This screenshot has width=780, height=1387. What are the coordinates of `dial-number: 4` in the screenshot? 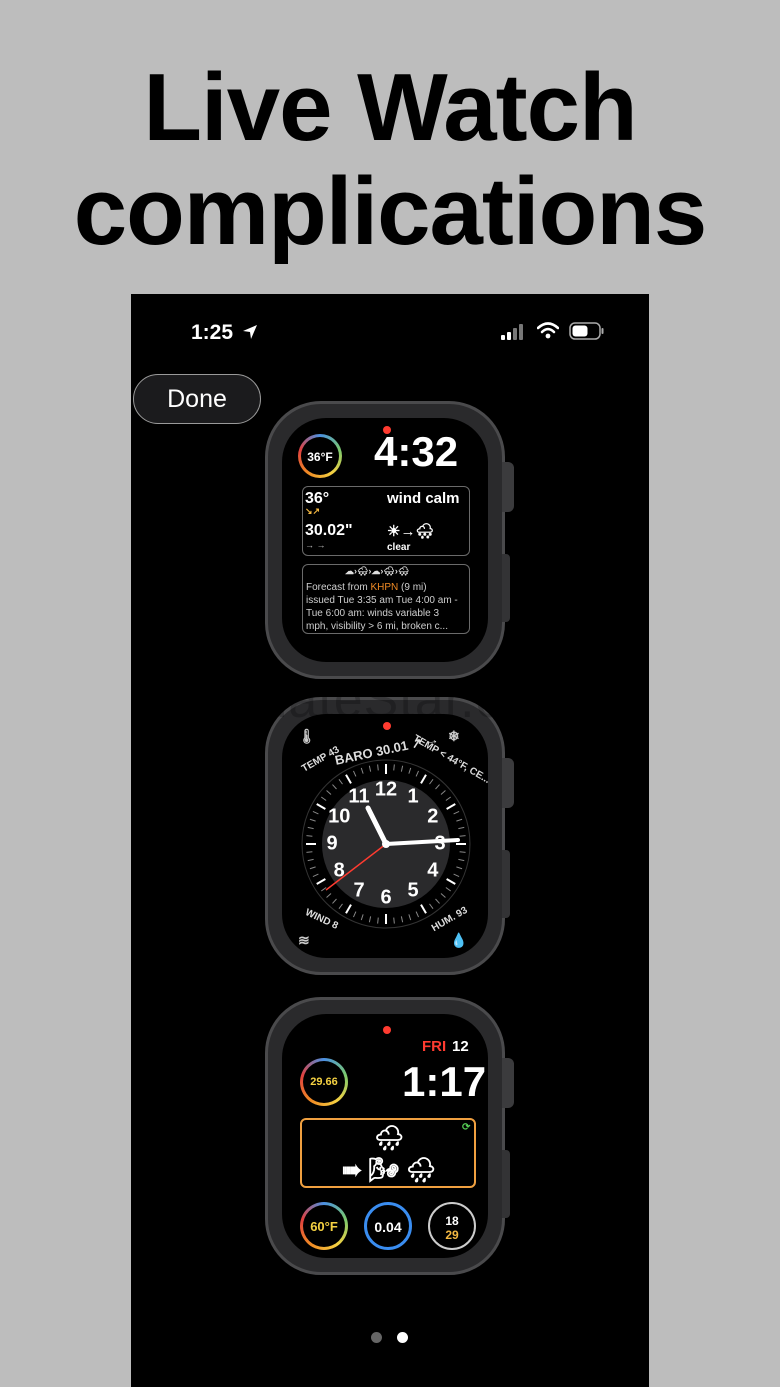 It's located at (433, 870).